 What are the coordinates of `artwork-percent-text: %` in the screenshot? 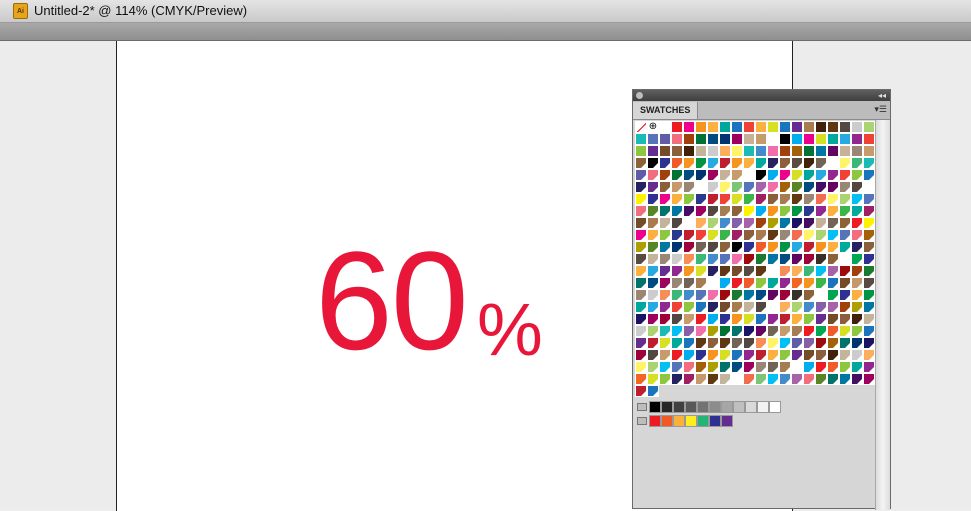 It's located at (510, 330).